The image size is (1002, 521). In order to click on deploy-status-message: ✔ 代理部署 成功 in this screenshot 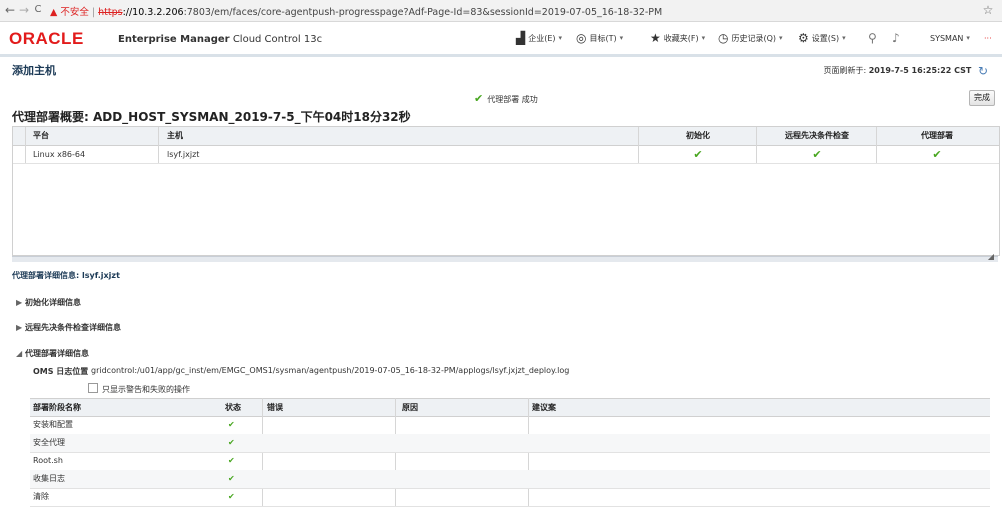, I will do `click(506, 98)`.